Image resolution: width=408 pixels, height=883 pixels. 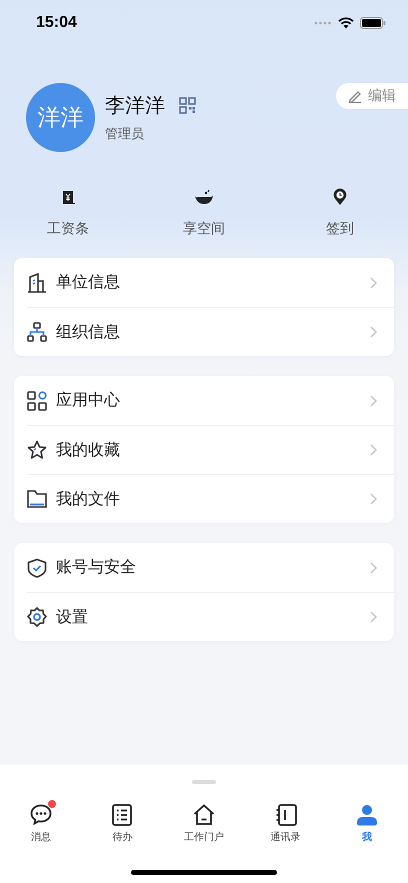 I want to click on tab: 我, so click(x=367, y=823).